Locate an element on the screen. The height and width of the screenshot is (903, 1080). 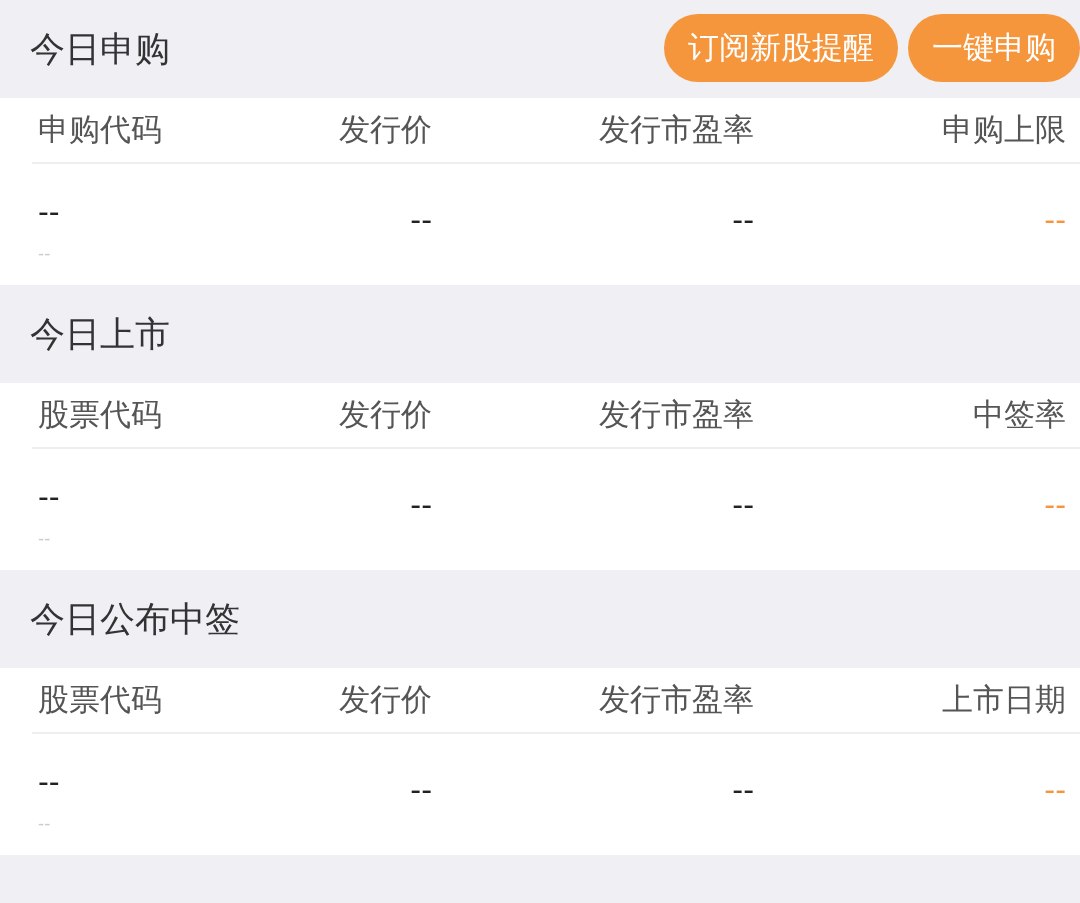
column-header: 申购上限 is located at coordinates (1003, 129).